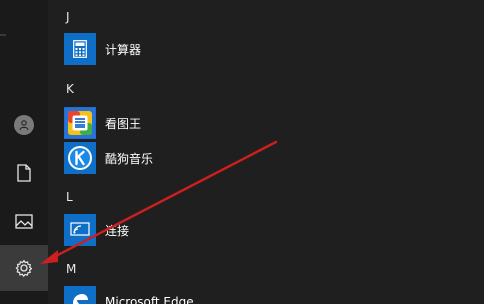  What do you see at coordinates (69, 197) in the screenshot?
I see `group-header-l: L` at bounding box center [69, 197].